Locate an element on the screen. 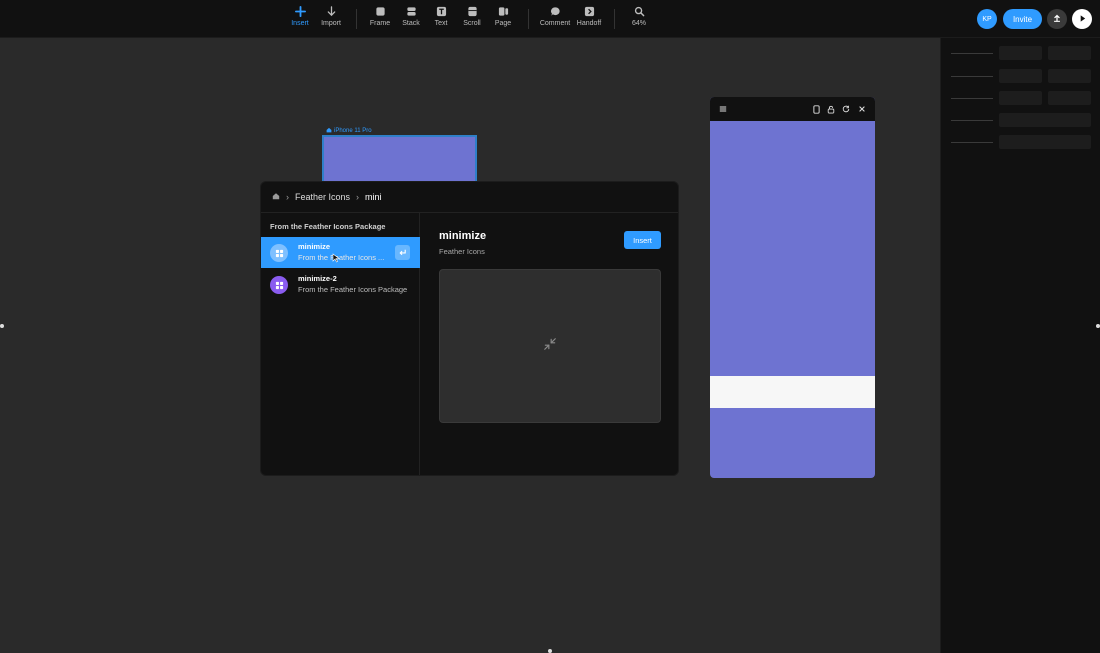 The image size is (1100, 653). plus-icon is located at coordinates (300, 11).